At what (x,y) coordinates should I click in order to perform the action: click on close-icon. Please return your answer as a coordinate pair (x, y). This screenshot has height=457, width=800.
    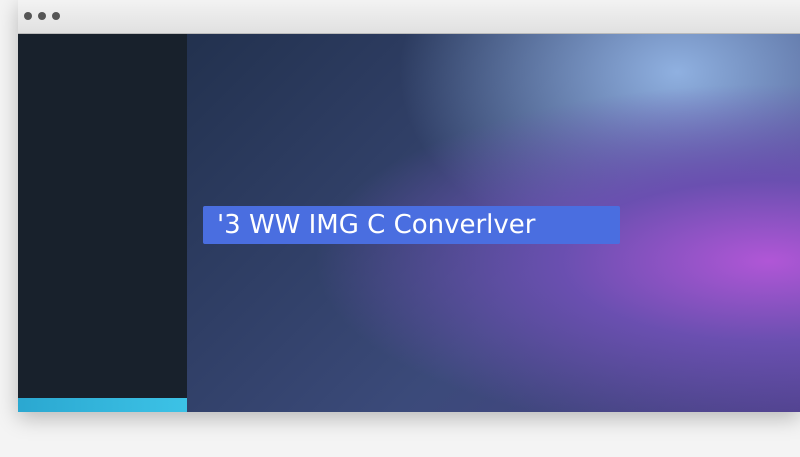
    Looking at the image, I should click on (28, 16).